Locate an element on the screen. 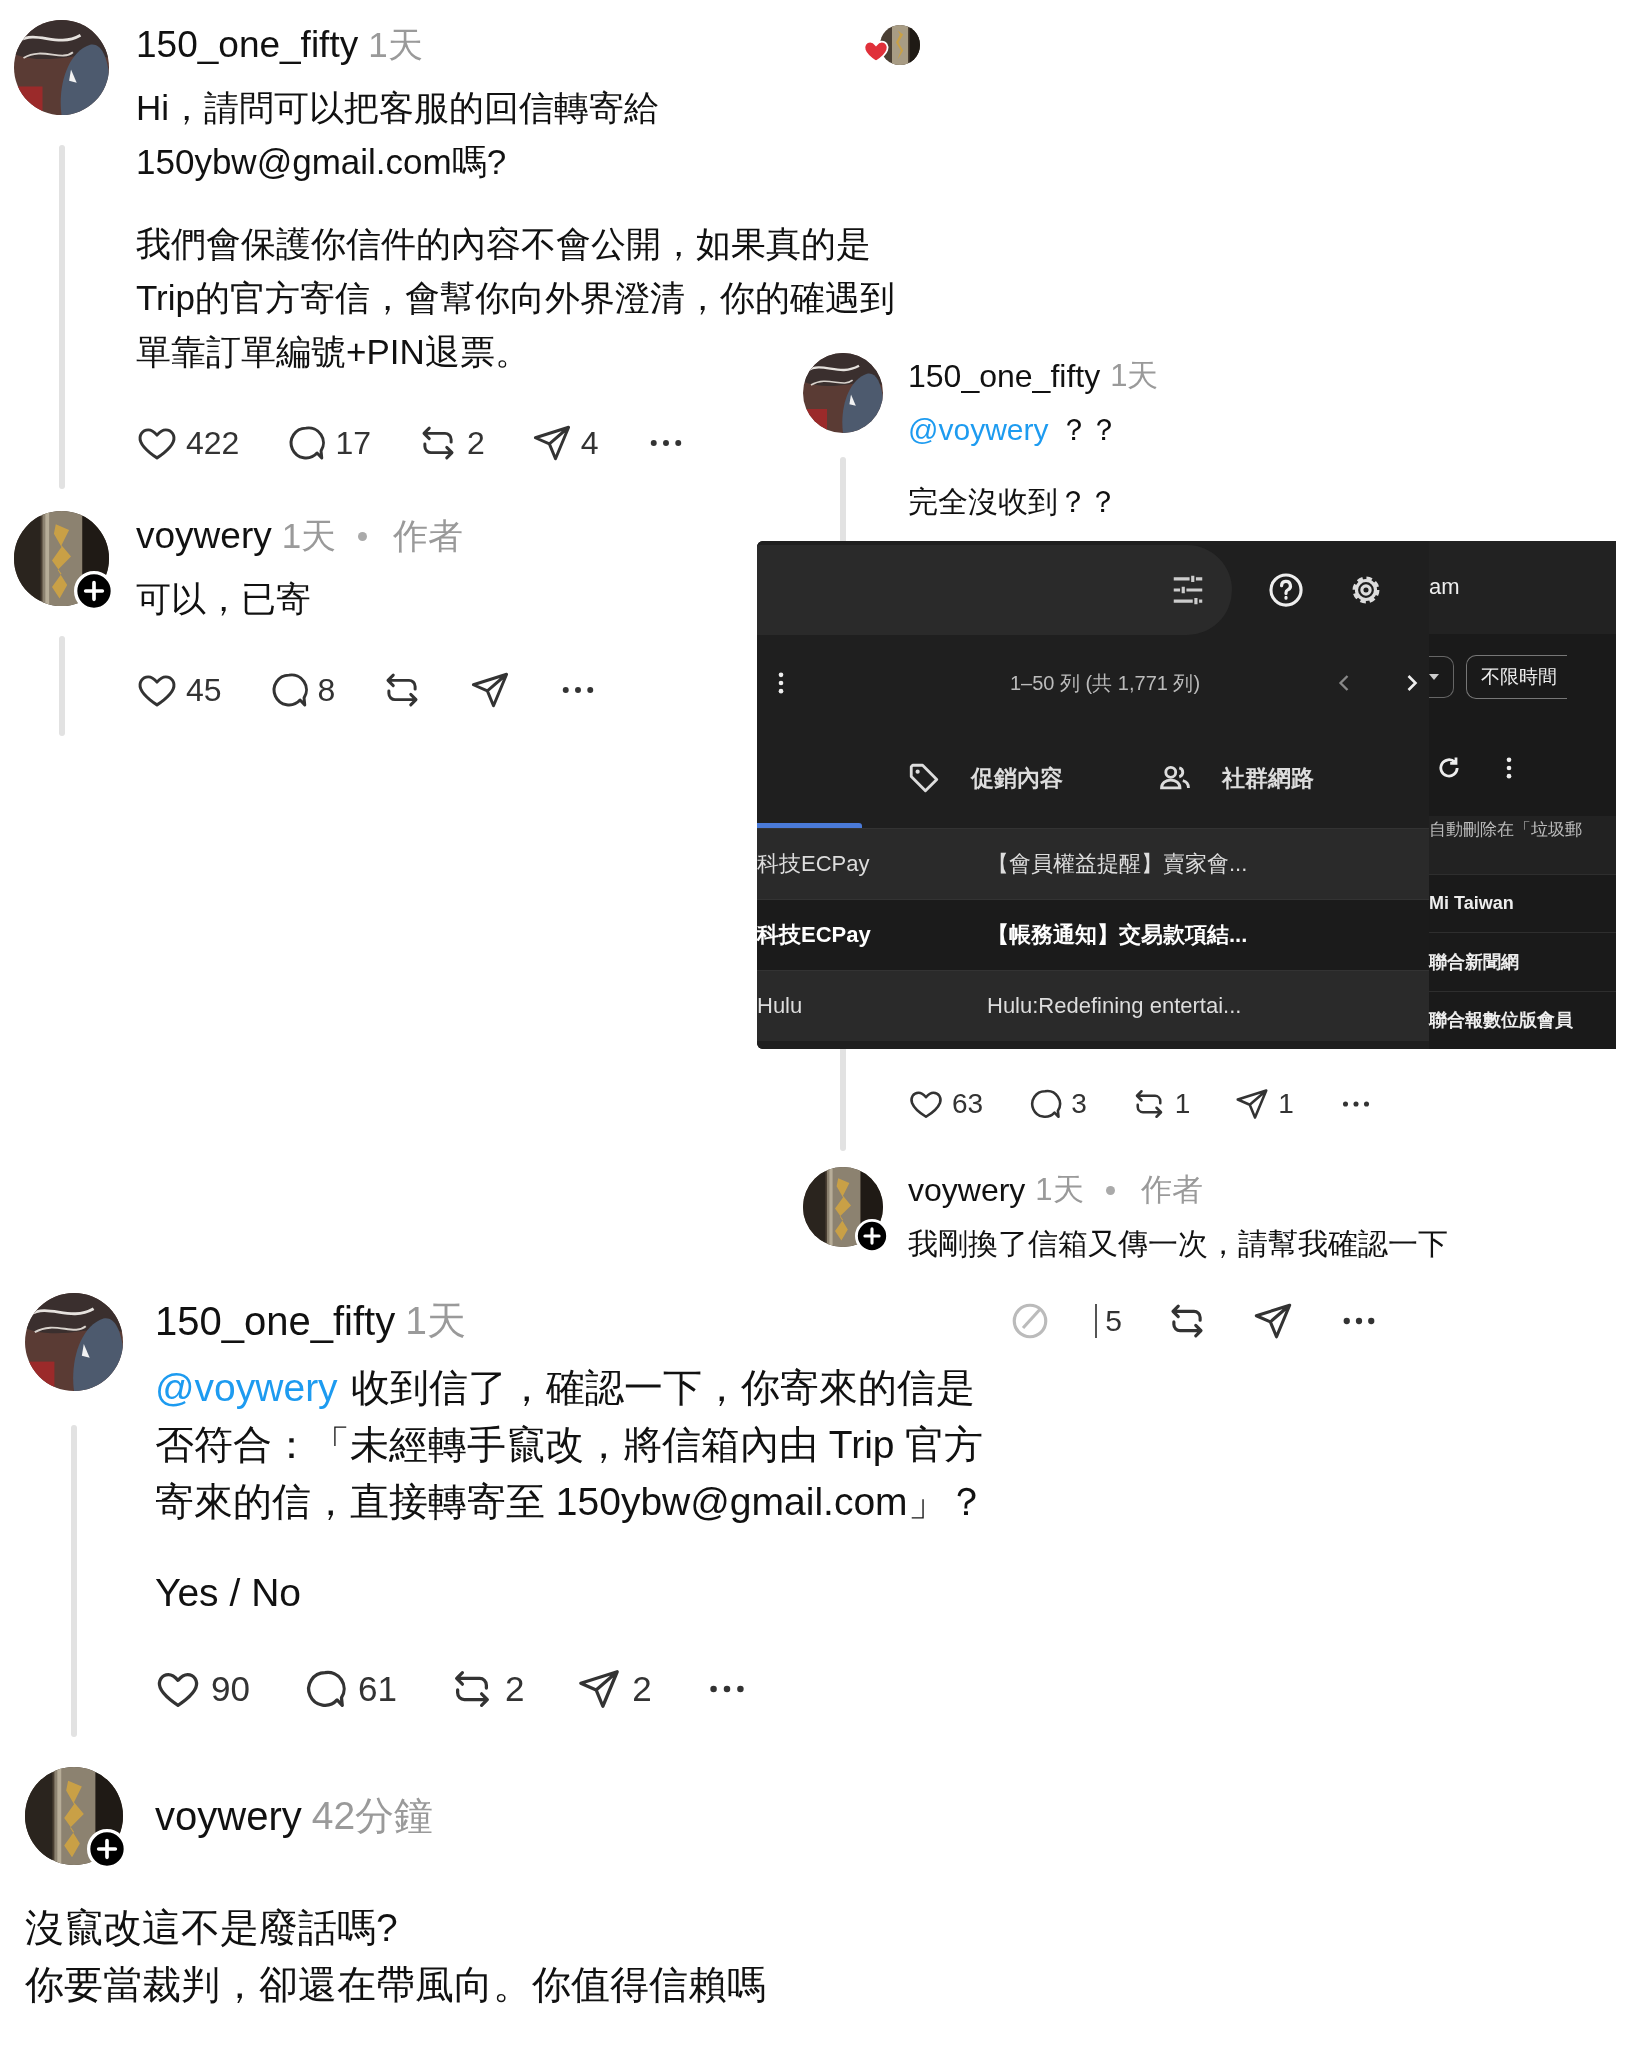 Image resolution: width=1639 pixels, height=2048 pixels. action-count: 3 is located at coordinates (1079, 1104).